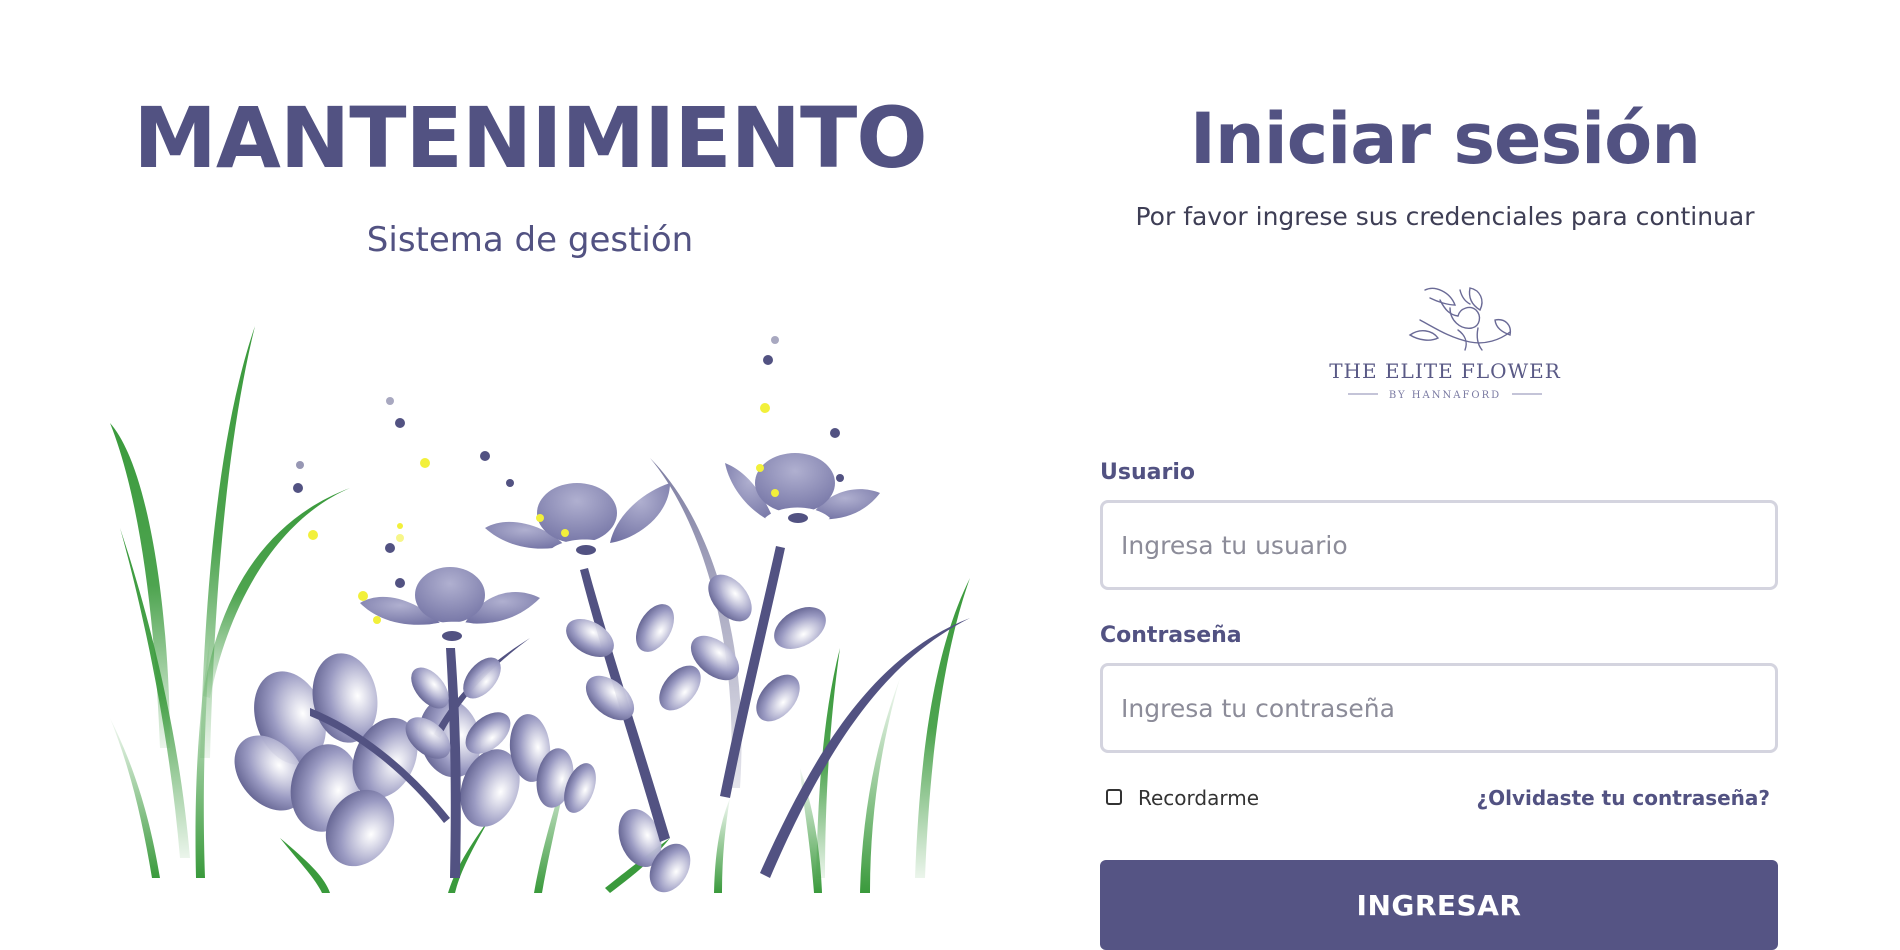 The height and width of the screenshot is (950, 1900). I want to click on login-title: Iniciar sesión, so click(1445, 139).